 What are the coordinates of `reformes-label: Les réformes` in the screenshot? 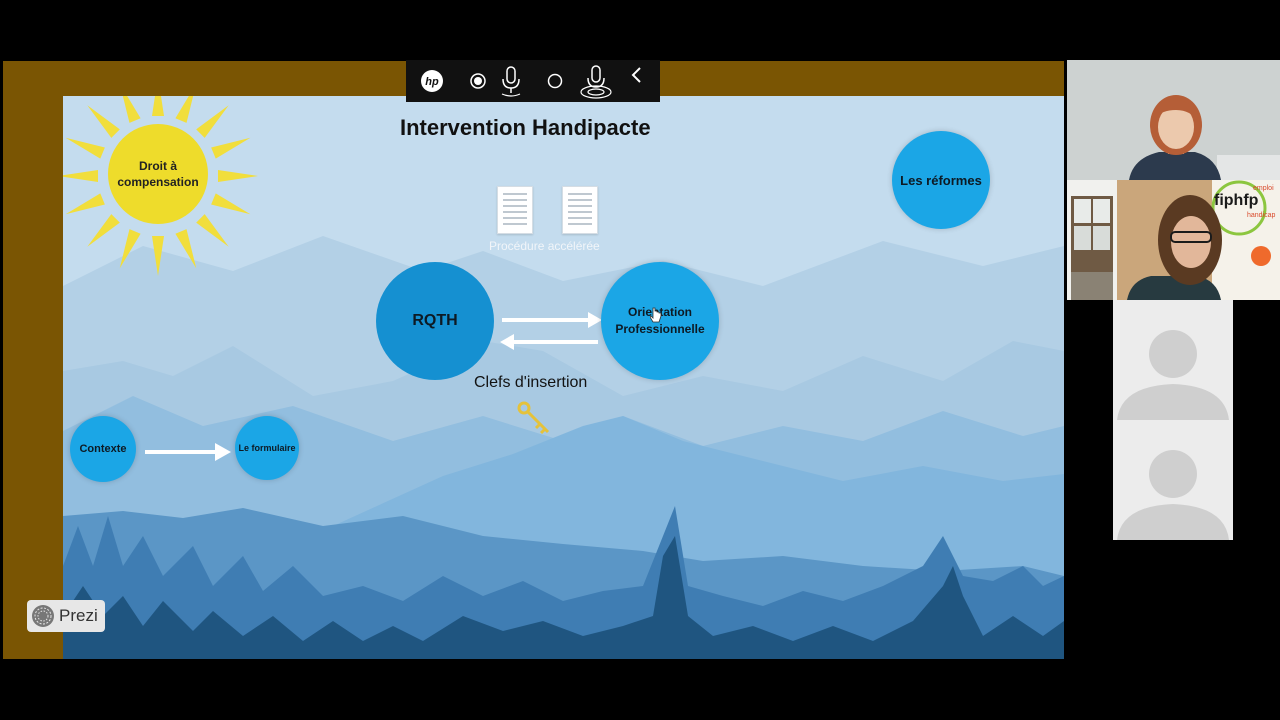 It's located at (941, 180).